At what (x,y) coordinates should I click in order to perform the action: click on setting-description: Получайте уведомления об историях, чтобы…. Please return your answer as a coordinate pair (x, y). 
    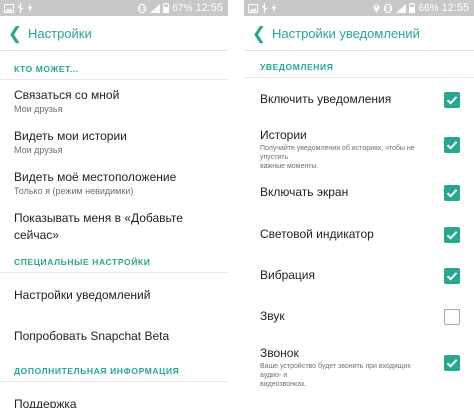
    Looking at the image, I should click on (337, 153).